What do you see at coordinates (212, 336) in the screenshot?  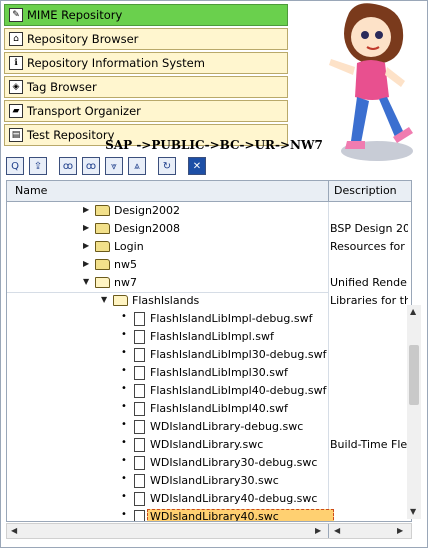 I see `tree-node-name: FlashIslandLibImpl.swf` at bounding box center [212, 336].